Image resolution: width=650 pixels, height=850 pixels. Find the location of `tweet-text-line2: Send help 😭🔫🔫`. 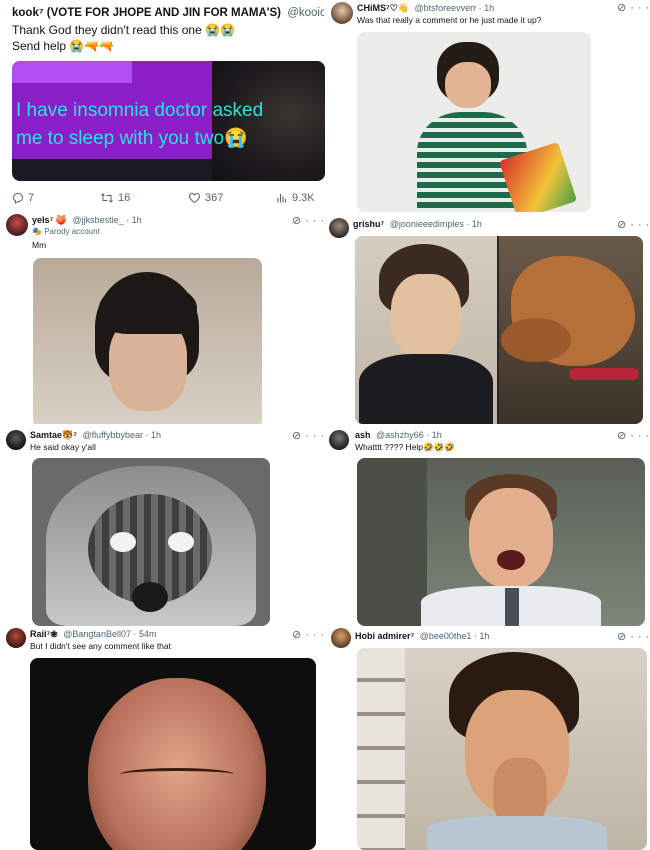

tweet-text-line2: Send help 😭🔫🔫 is located at coordinates (63, 46).